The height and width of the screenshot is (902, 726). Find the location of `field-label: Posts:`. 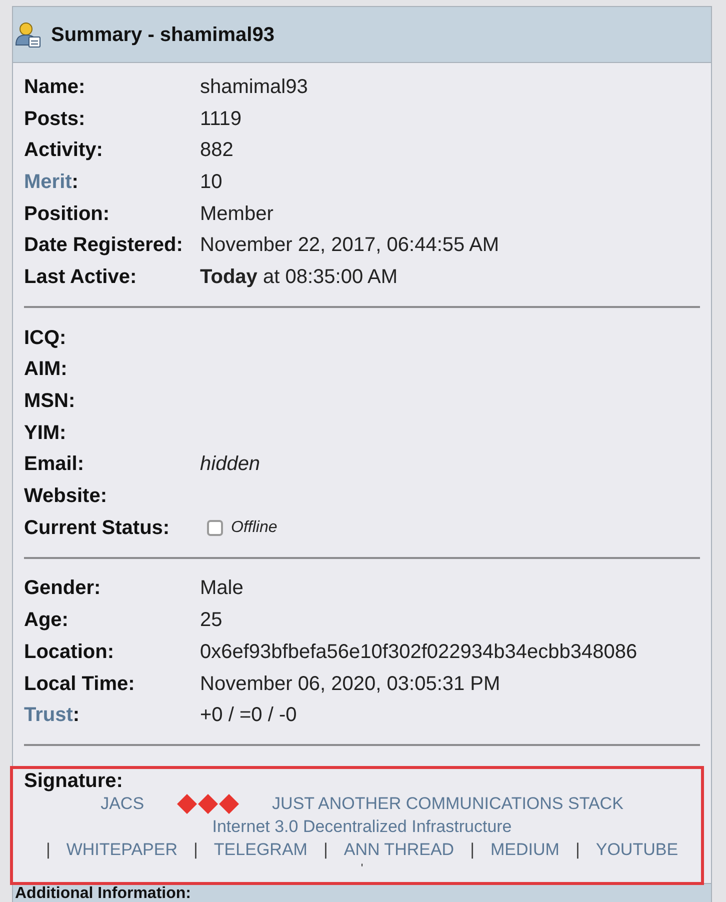

field-label: Posts: is located at coordinates (55, 119).